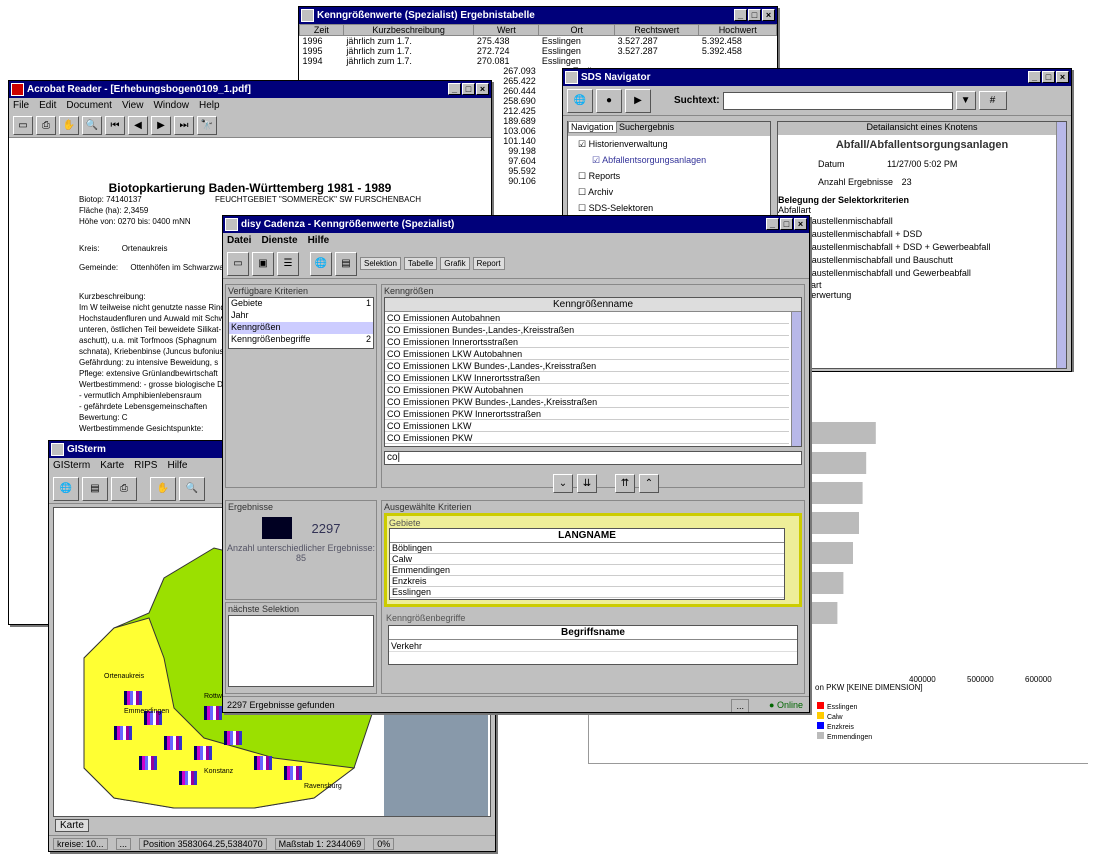  I want to click on menu-item: Dienste, so click(279, 240).